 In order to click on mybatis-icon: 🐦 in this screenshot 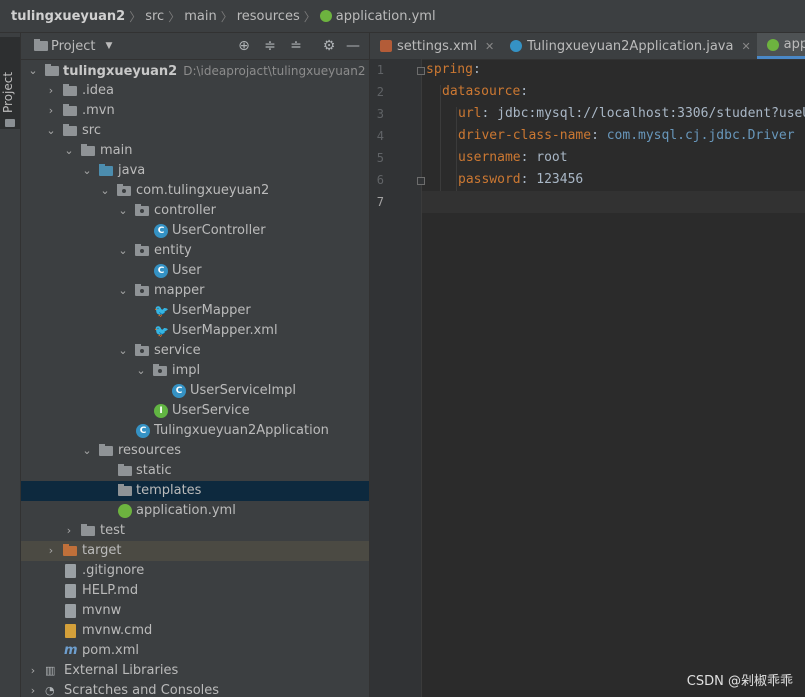, I will do `click(161, 311)`.